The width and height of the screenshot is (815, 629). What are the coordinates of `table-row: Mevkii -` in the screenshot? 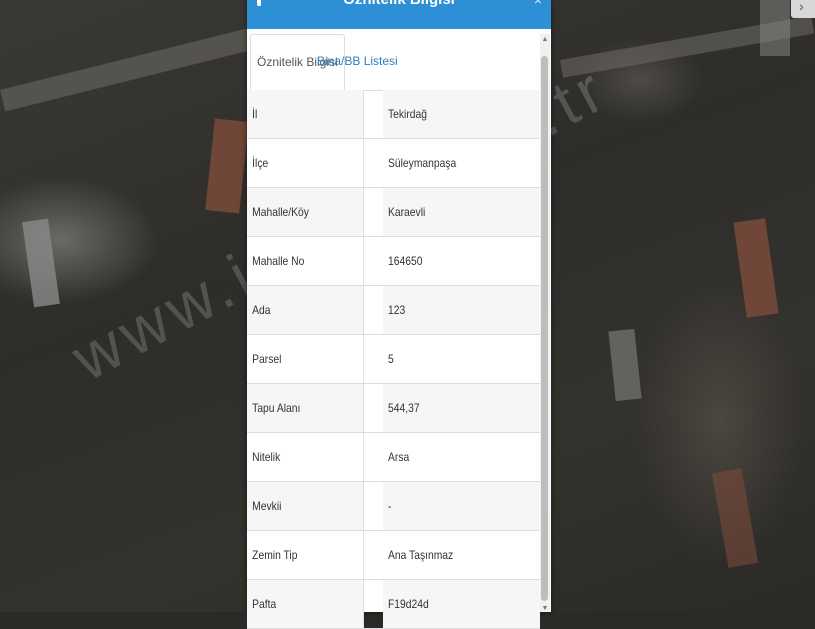 It's located at (393, 506).